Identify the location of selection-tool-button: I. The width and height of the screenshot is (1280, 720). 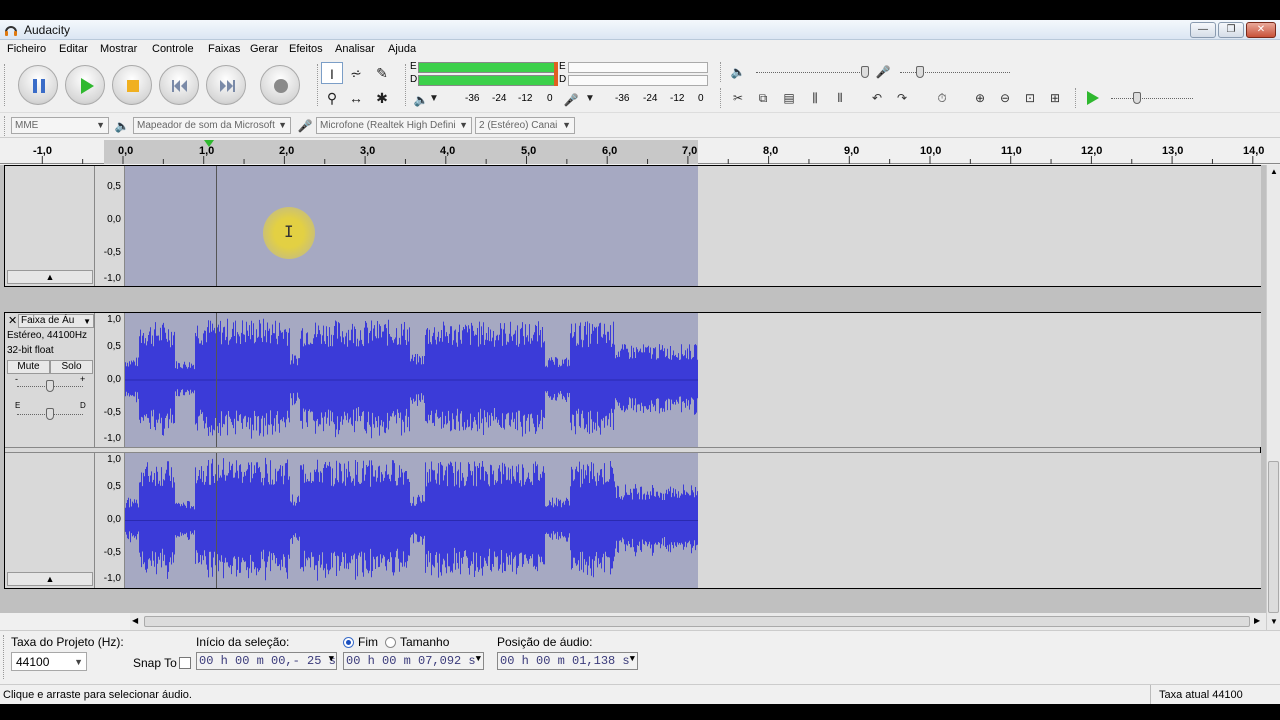
(332, 73).